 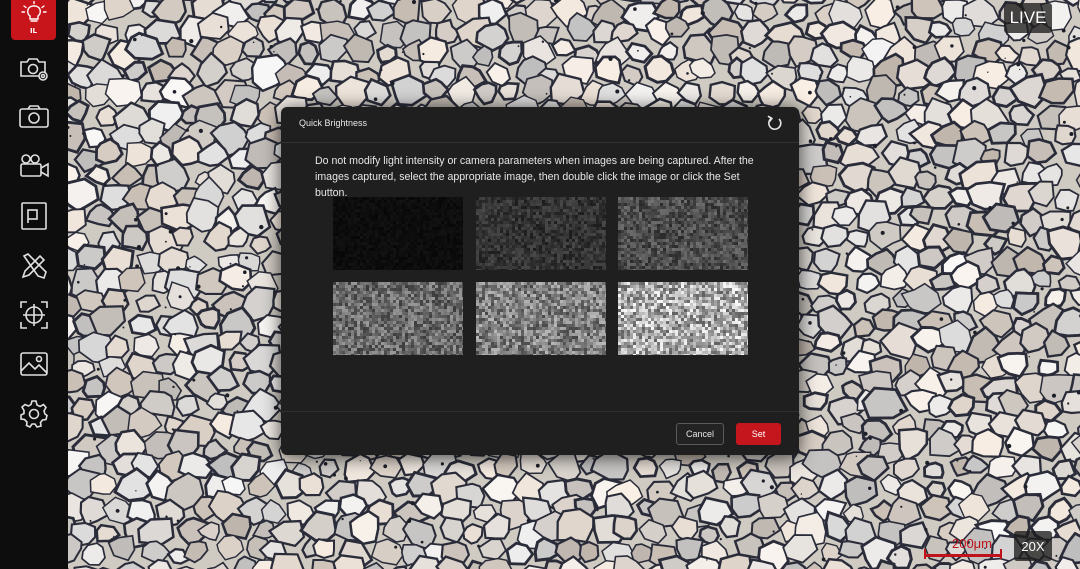 I want to click on image-gallery-button, so click(x=34, y=364).